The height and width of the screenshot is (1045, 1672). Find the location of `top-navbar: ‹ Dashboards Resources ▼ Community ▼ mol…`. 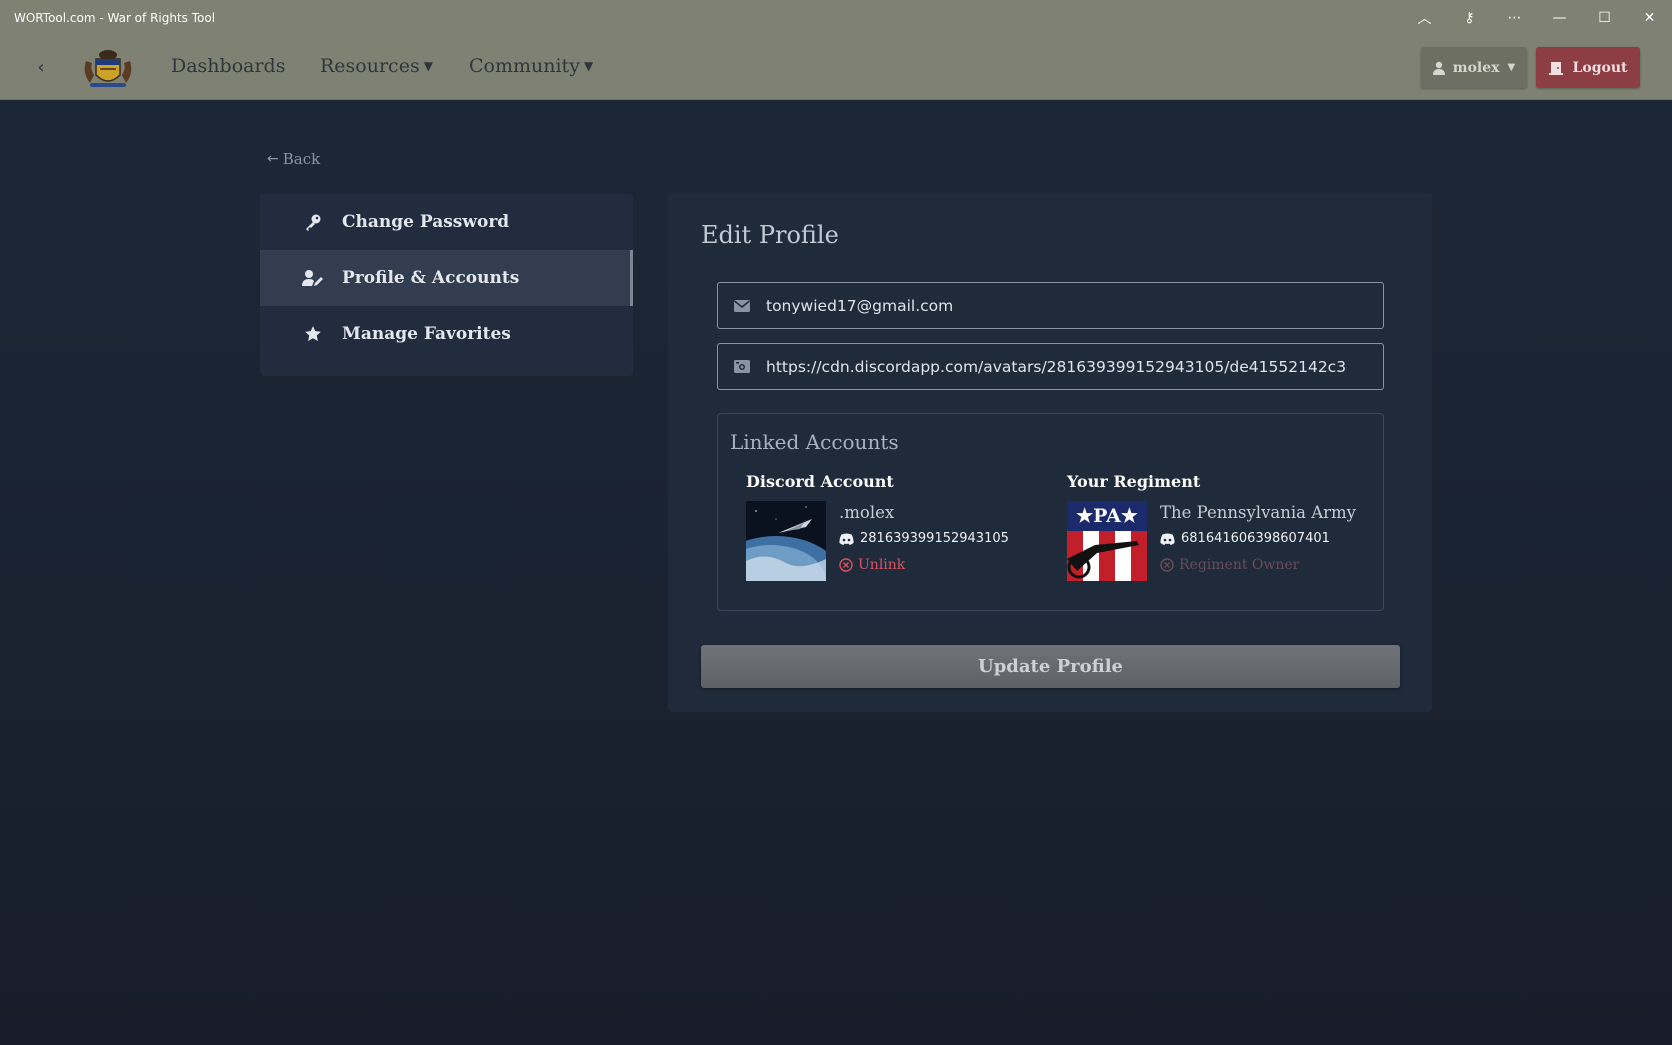

top-navbar: ‹ Dashboards Resources ▼ Community ▼ mol… is located at coordinates (836, 67).